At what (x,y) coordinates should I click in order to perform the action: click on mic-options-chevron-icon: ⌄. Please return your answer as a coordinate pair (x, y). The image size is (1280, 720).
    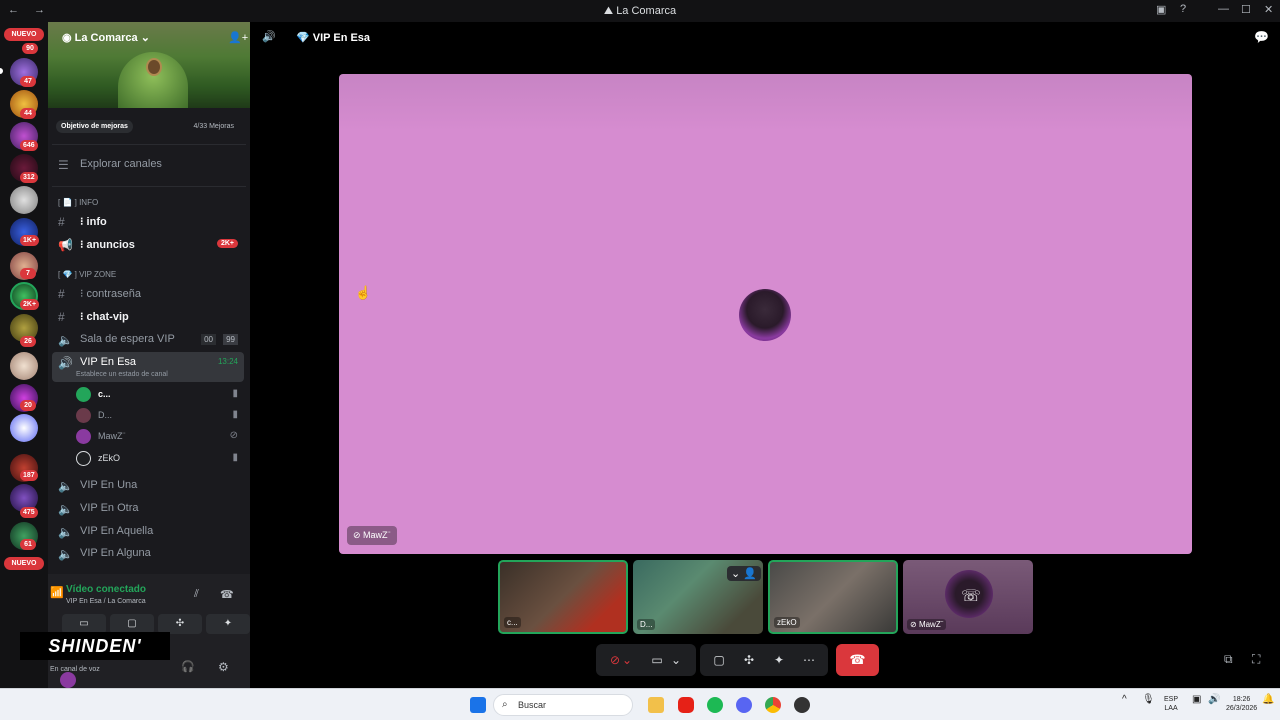
    Looking at the image, I should click on (627, 660).